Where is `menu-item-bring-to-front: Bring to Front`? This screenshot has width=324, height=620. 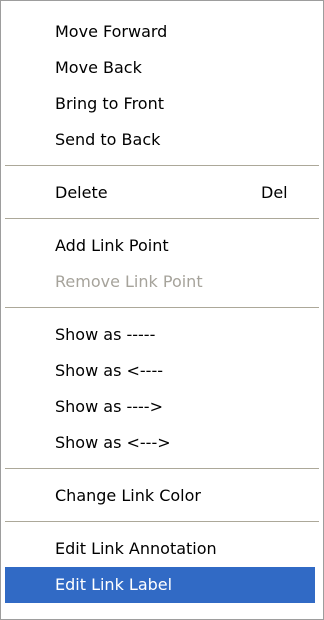 menu-item-bring-to-front: Bring to Front is located at coordinates (160, 104).